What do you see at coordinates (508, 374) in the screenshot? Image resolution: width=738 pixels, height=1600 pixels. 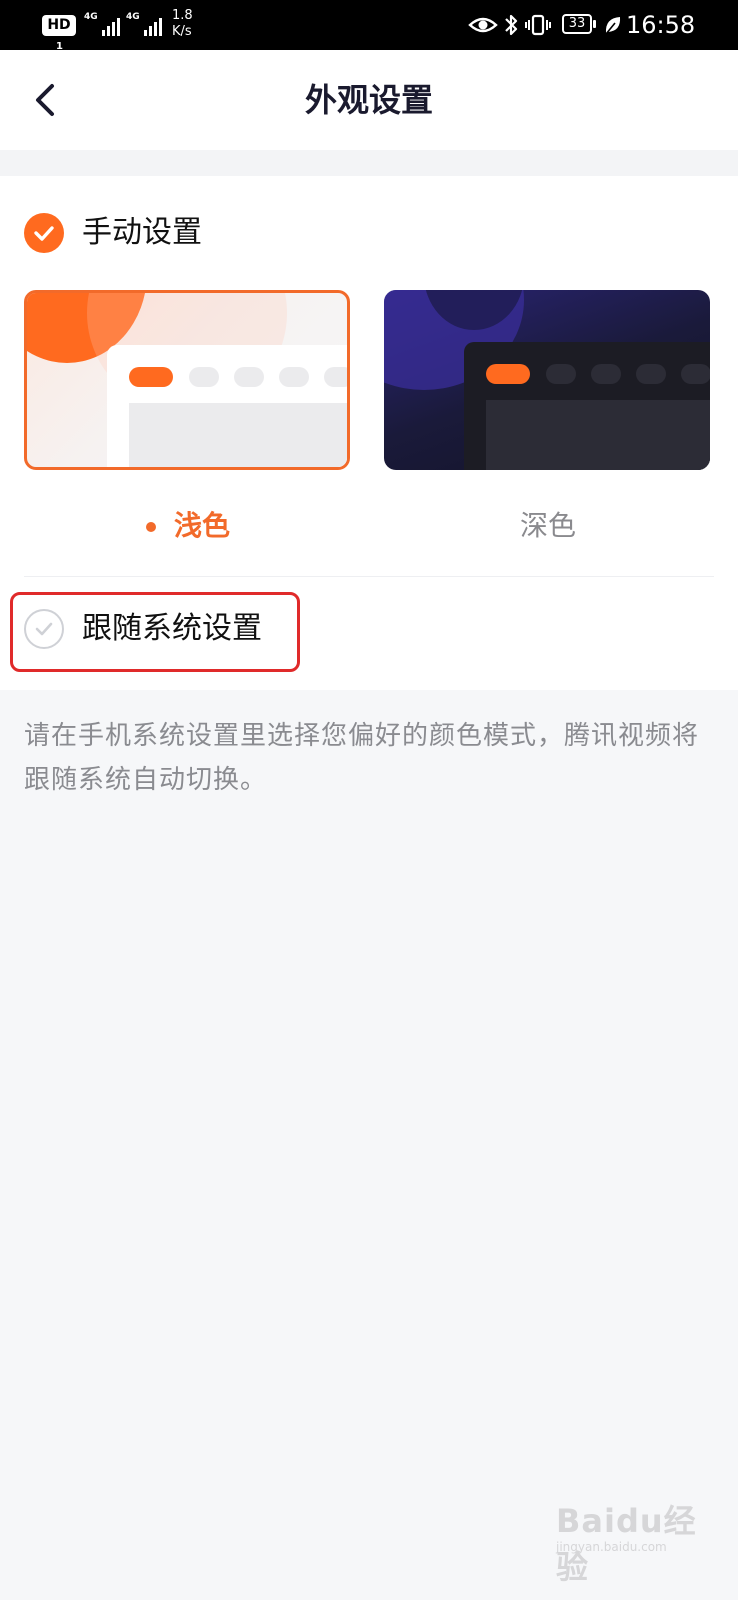 I see `dark-preview-active-pill` at bounding box center [508, 374].